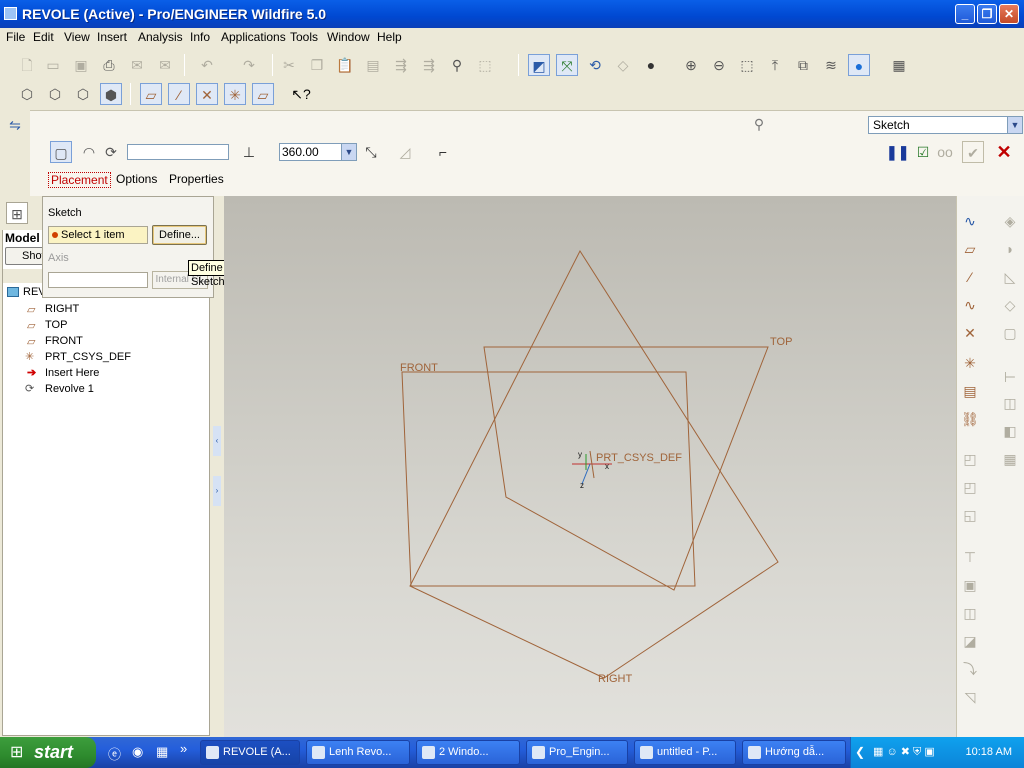  I want to click on datum-axes-icon: ⁄, so click(179, 94).